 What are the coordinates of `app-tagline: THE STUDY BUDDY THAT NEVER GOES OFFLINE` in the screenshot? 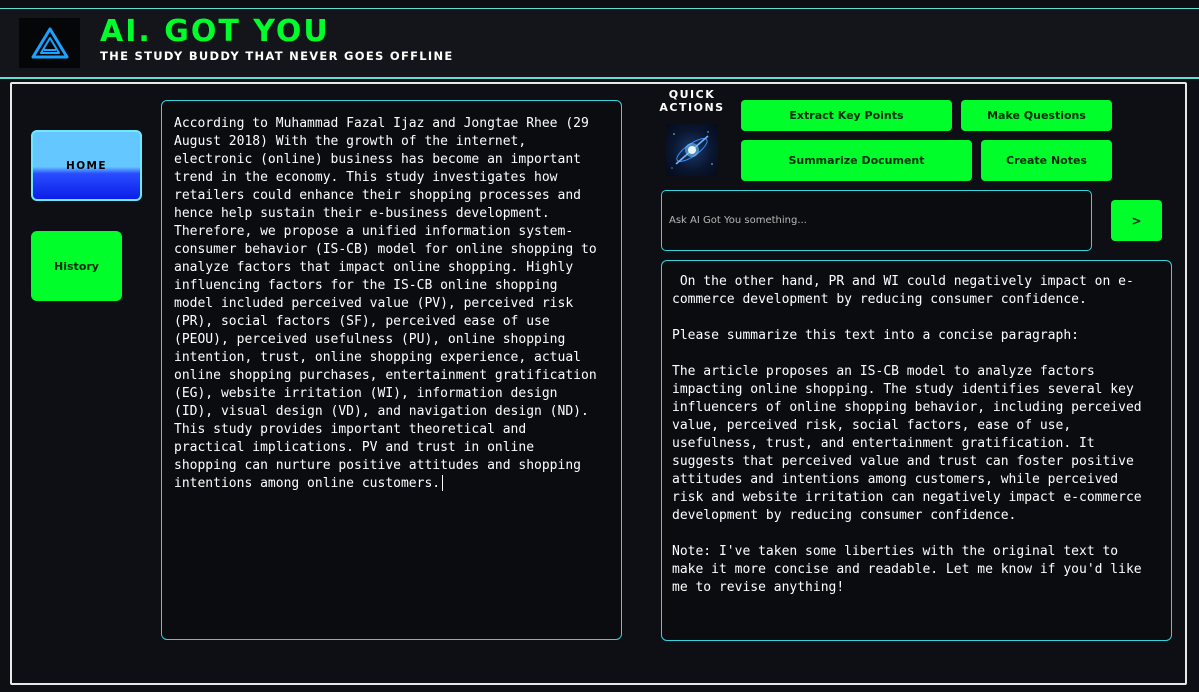 It's located at (277, 56).